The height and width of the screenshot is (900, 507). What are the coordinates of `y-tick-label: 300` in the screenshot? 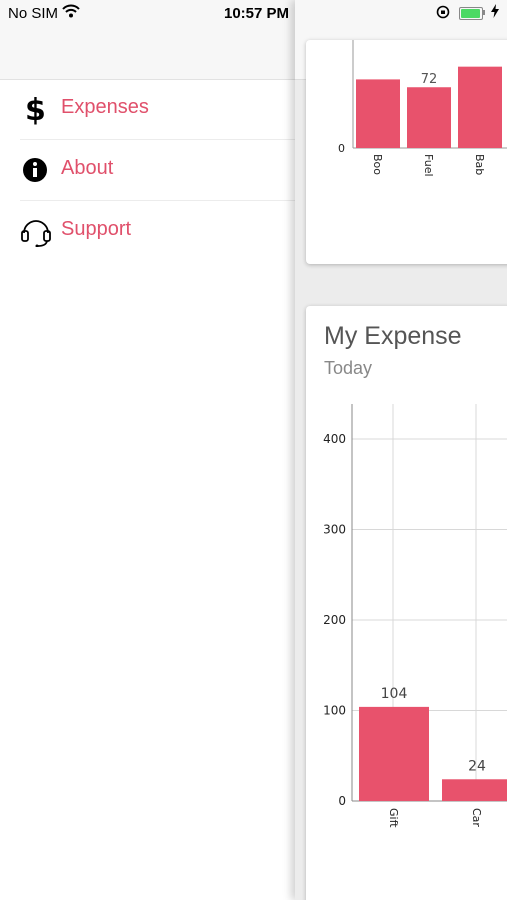 It's located at (334, 530).